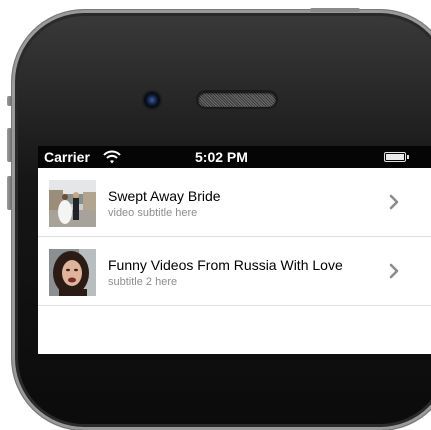  I want to click on mute-switch, so click(9, 101).